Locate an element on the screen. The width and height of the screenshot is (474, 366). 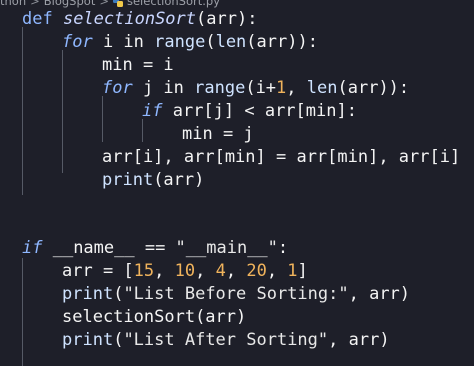
breadcrumb-item-file: selectionSort.py is located at coordinates (173, 4).